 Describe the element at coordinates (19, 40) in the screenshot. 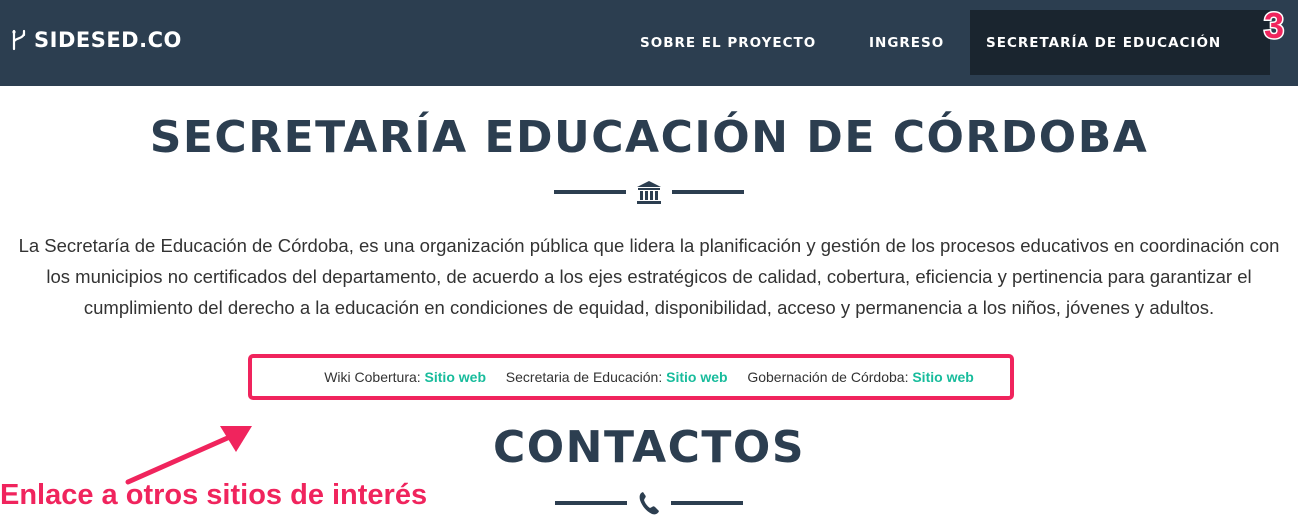

I see `branch-icon` at that location.